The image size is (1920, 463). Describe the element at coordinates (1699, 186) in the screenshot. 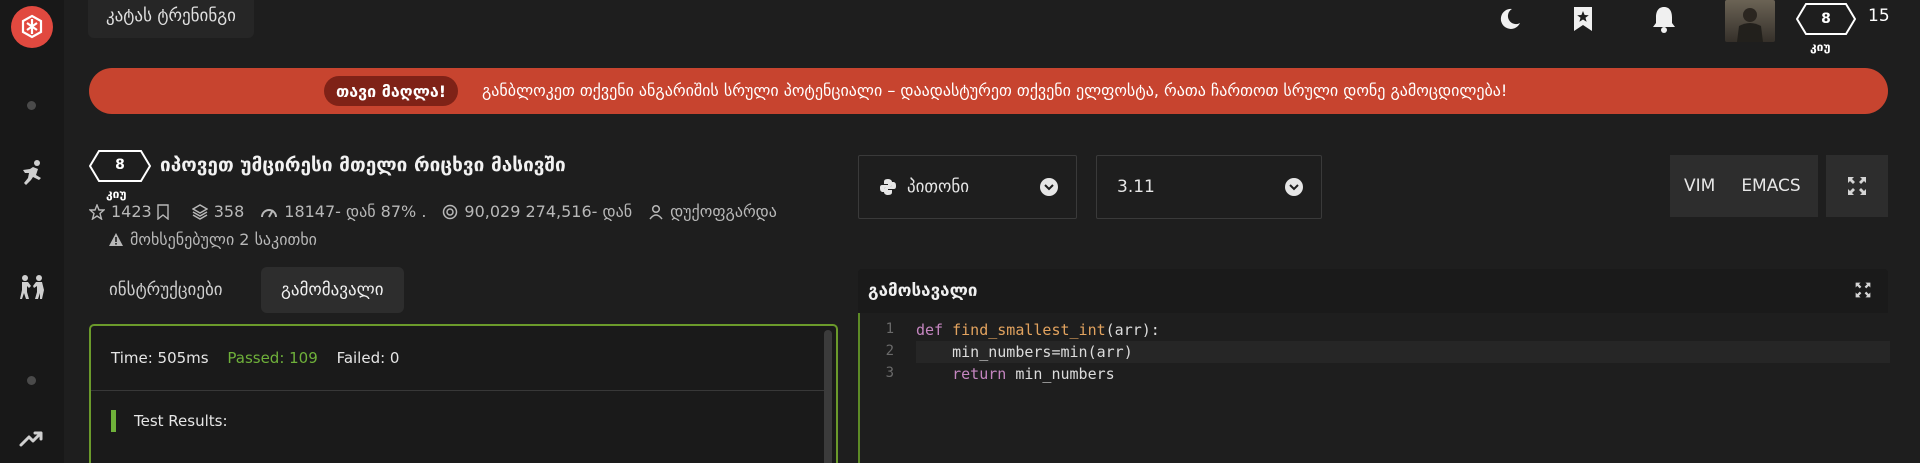

I see `vim-button: VIM` at that location.